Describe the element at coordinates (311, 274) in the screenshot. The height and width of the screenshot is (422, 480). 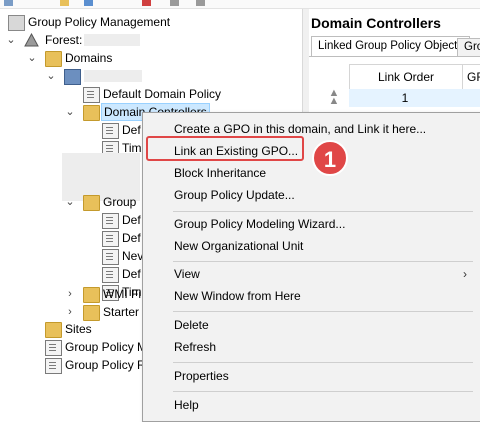
I see `menu-item-view: View ›` at that location.